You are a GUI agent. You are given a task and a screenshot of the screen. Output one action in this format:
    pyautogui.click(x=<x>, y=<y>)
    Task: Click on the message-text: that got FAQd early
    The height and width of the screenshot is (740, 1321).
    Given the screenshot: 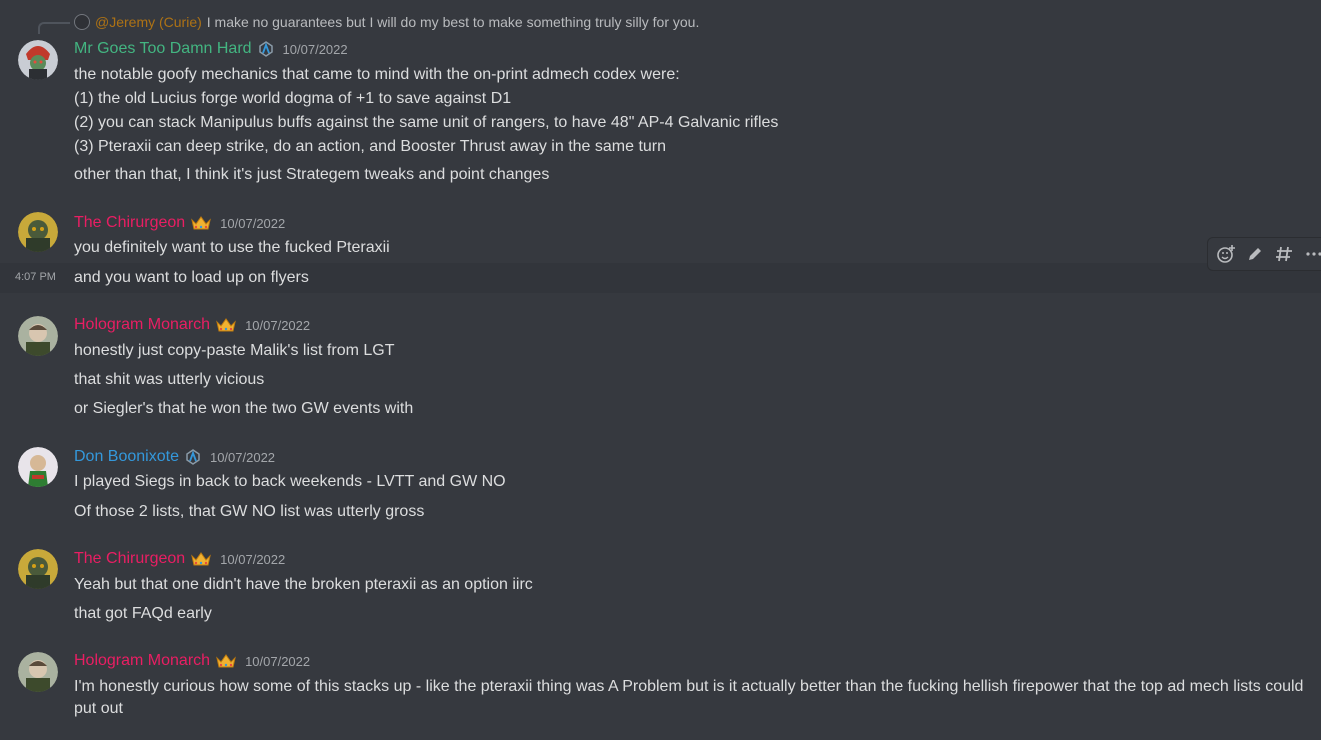 What is the action you would take?
    pyautogui.click(x=143, y=613)
    